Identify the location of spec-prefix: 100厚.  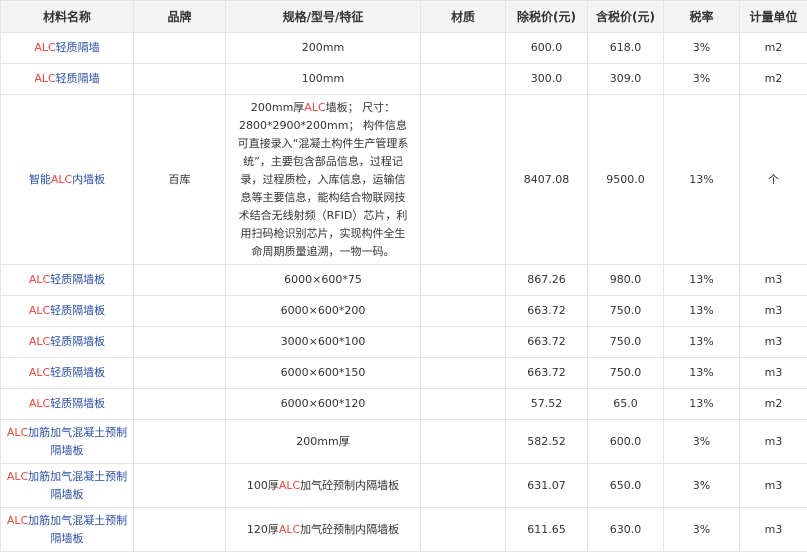
(263, 485).